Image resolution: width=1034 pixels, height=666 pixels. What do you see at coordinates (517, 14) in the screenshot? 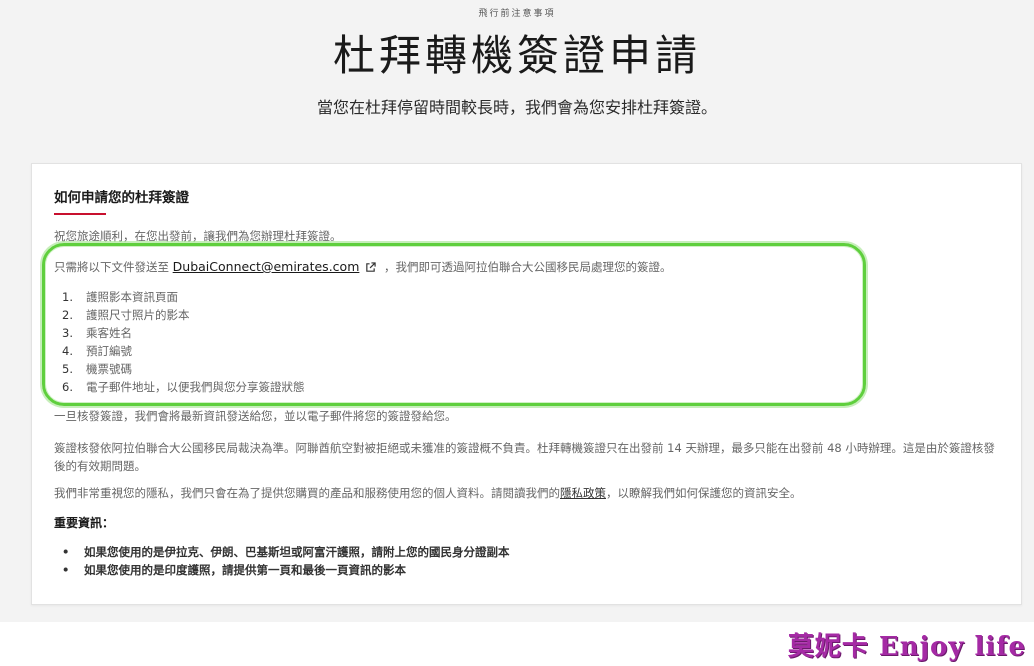
I see `eyebrow-label: 飛行前注意事項` at bounding box center [517, 14].